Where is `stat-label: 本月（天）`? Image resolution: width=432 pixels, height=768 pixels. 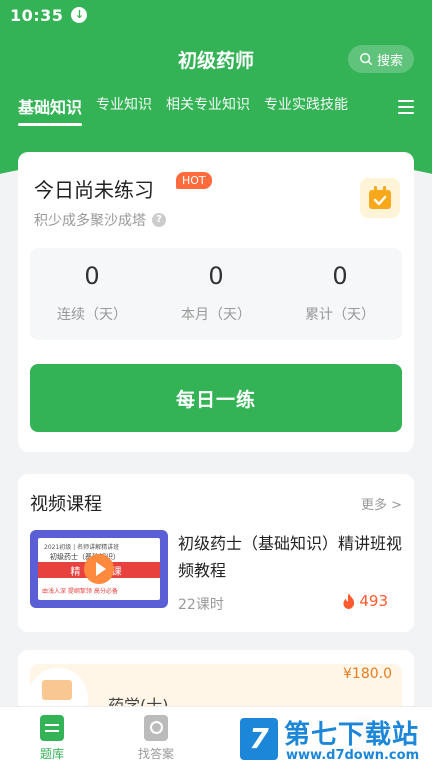
stat-label: 本月（天） is located at coordinates (216, 315).